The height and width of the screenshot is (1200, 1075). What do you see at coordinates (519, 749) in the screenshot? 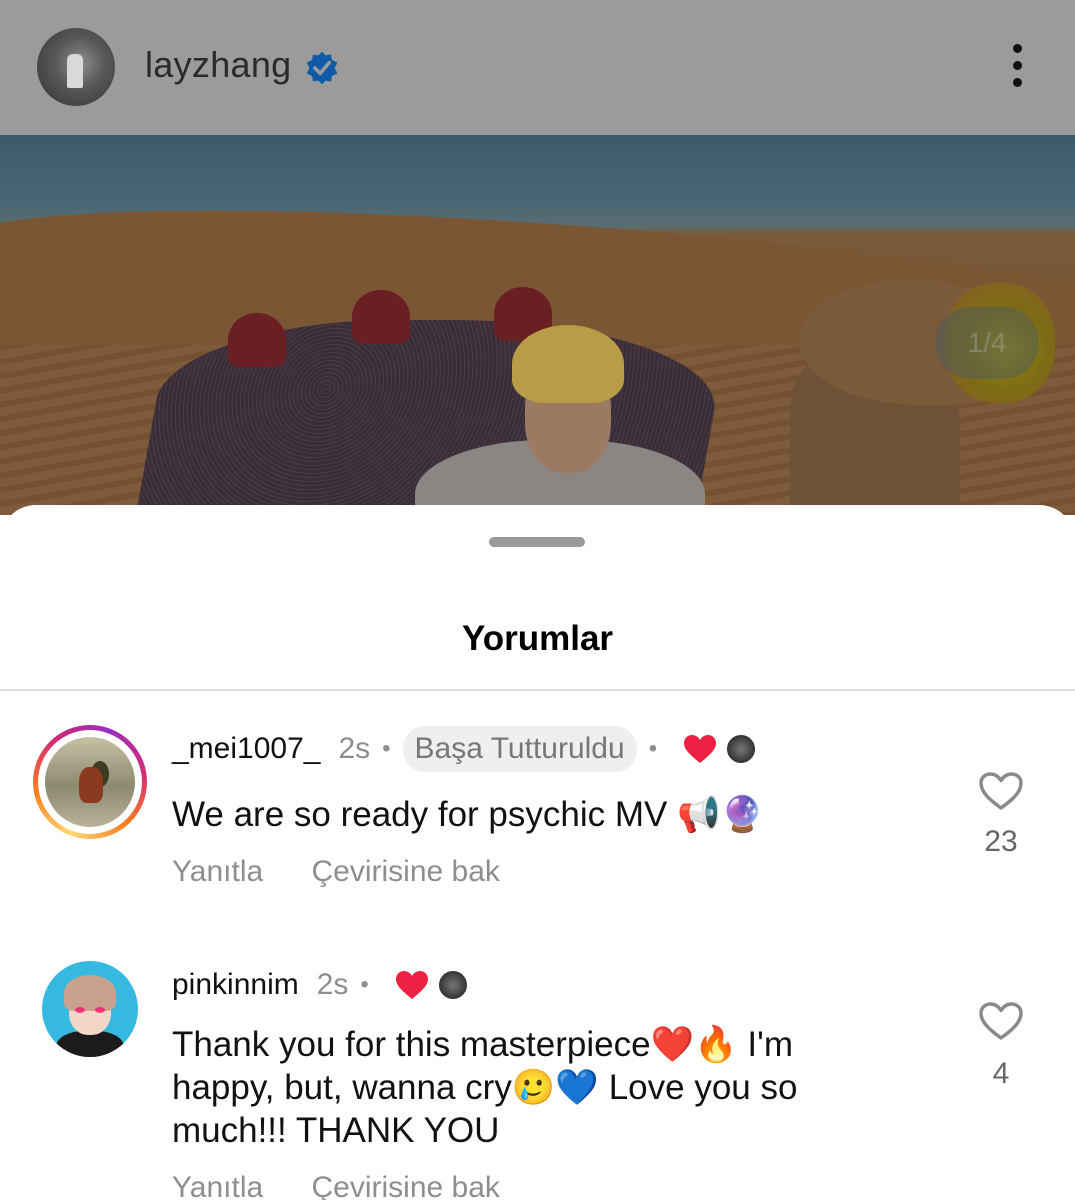
I see `pinned-badge: Başa Tutturuldu` at bounding box center [519, 749].